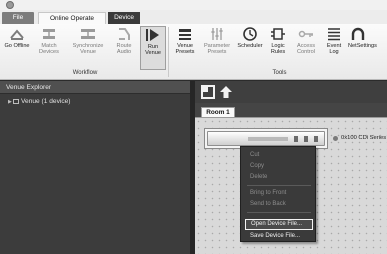 The width and height of the screenshot is (387, 254). I want to click on device-front-slots, so click(268, 139).